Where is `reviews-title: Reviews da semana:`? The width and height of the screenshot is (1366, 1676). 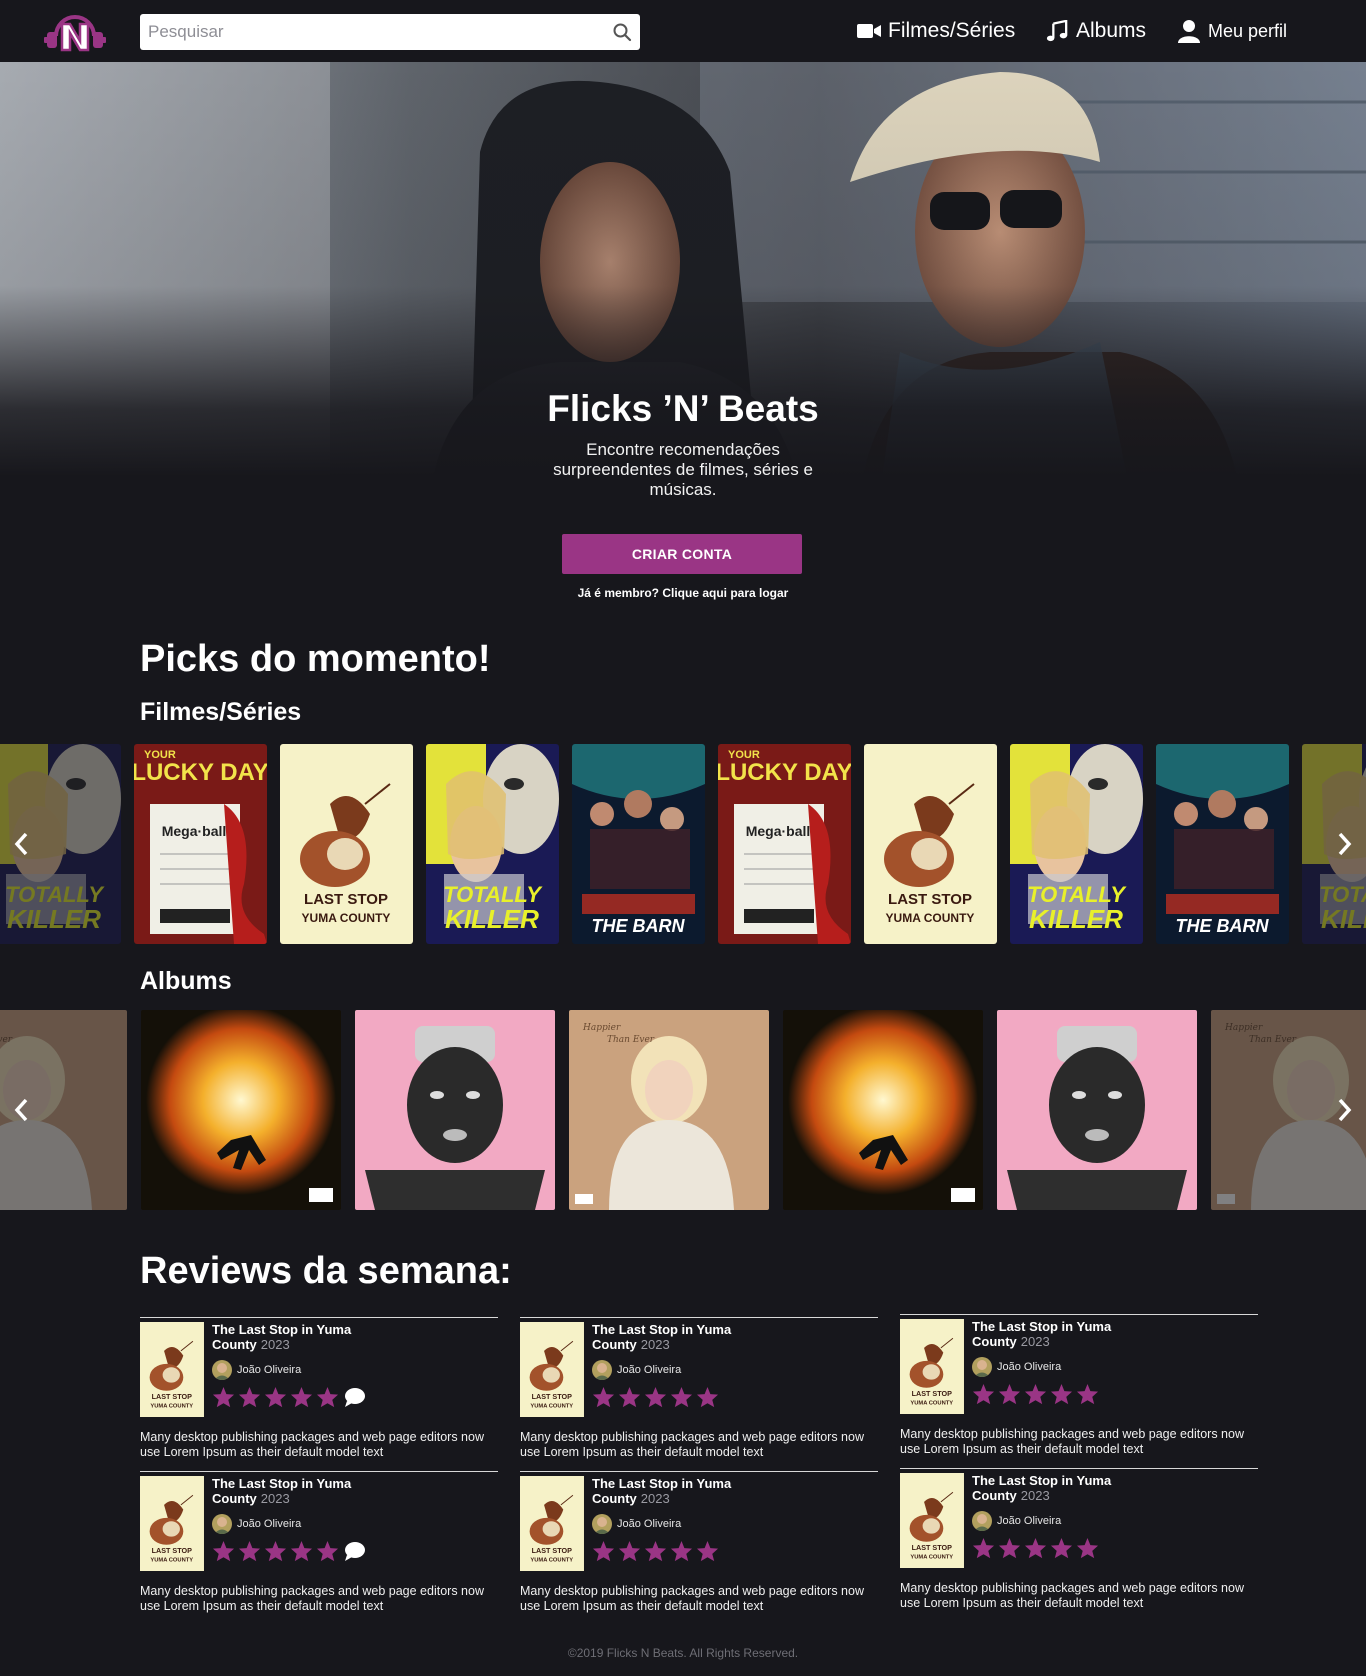
reviews-title: Reviews da semana: is located at coordinates (326, 1271).